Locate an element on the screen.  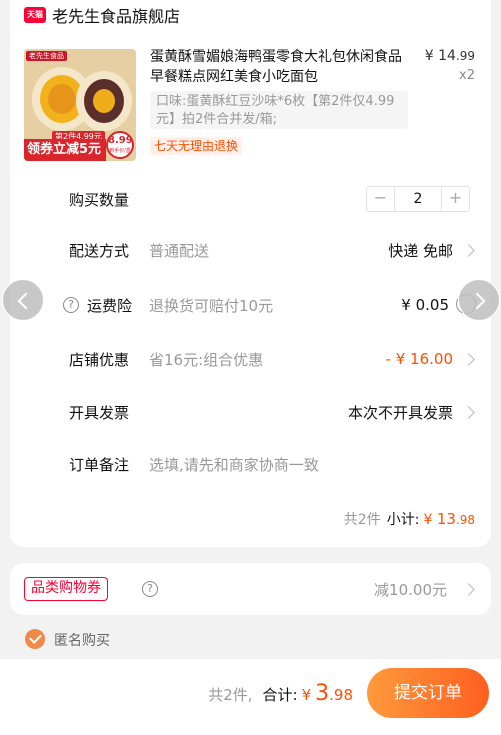
quantity-value: 2 is located at coordinates (418, 199).